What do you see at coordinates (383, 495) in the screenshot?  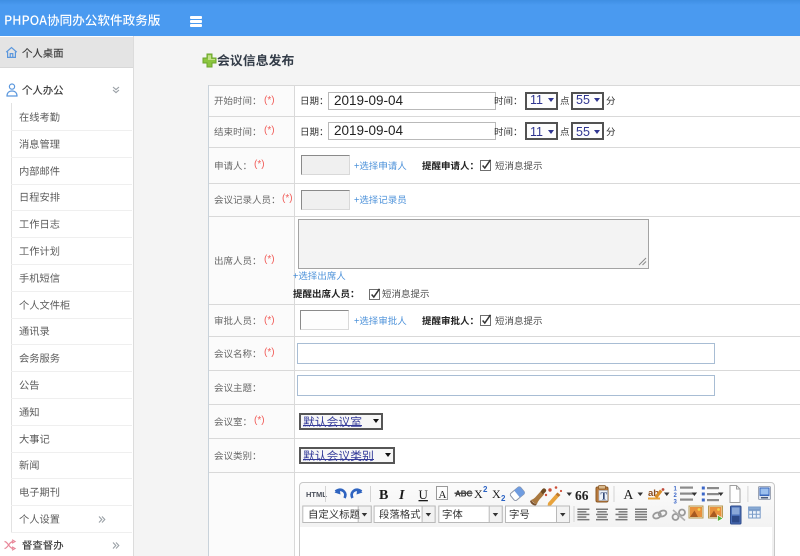 I see `svg-text: B` at bounding box center [383, 495].